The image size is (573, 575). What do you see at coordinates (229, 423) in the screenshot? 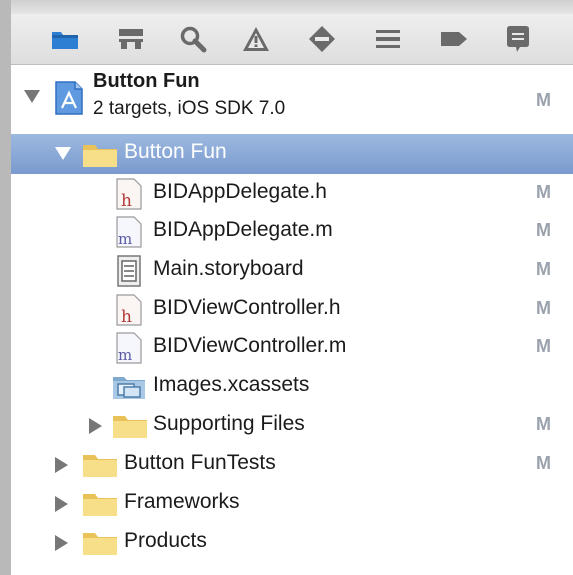
I see `tree-item-label: Supporting Files` at bounding box center [229, 423].